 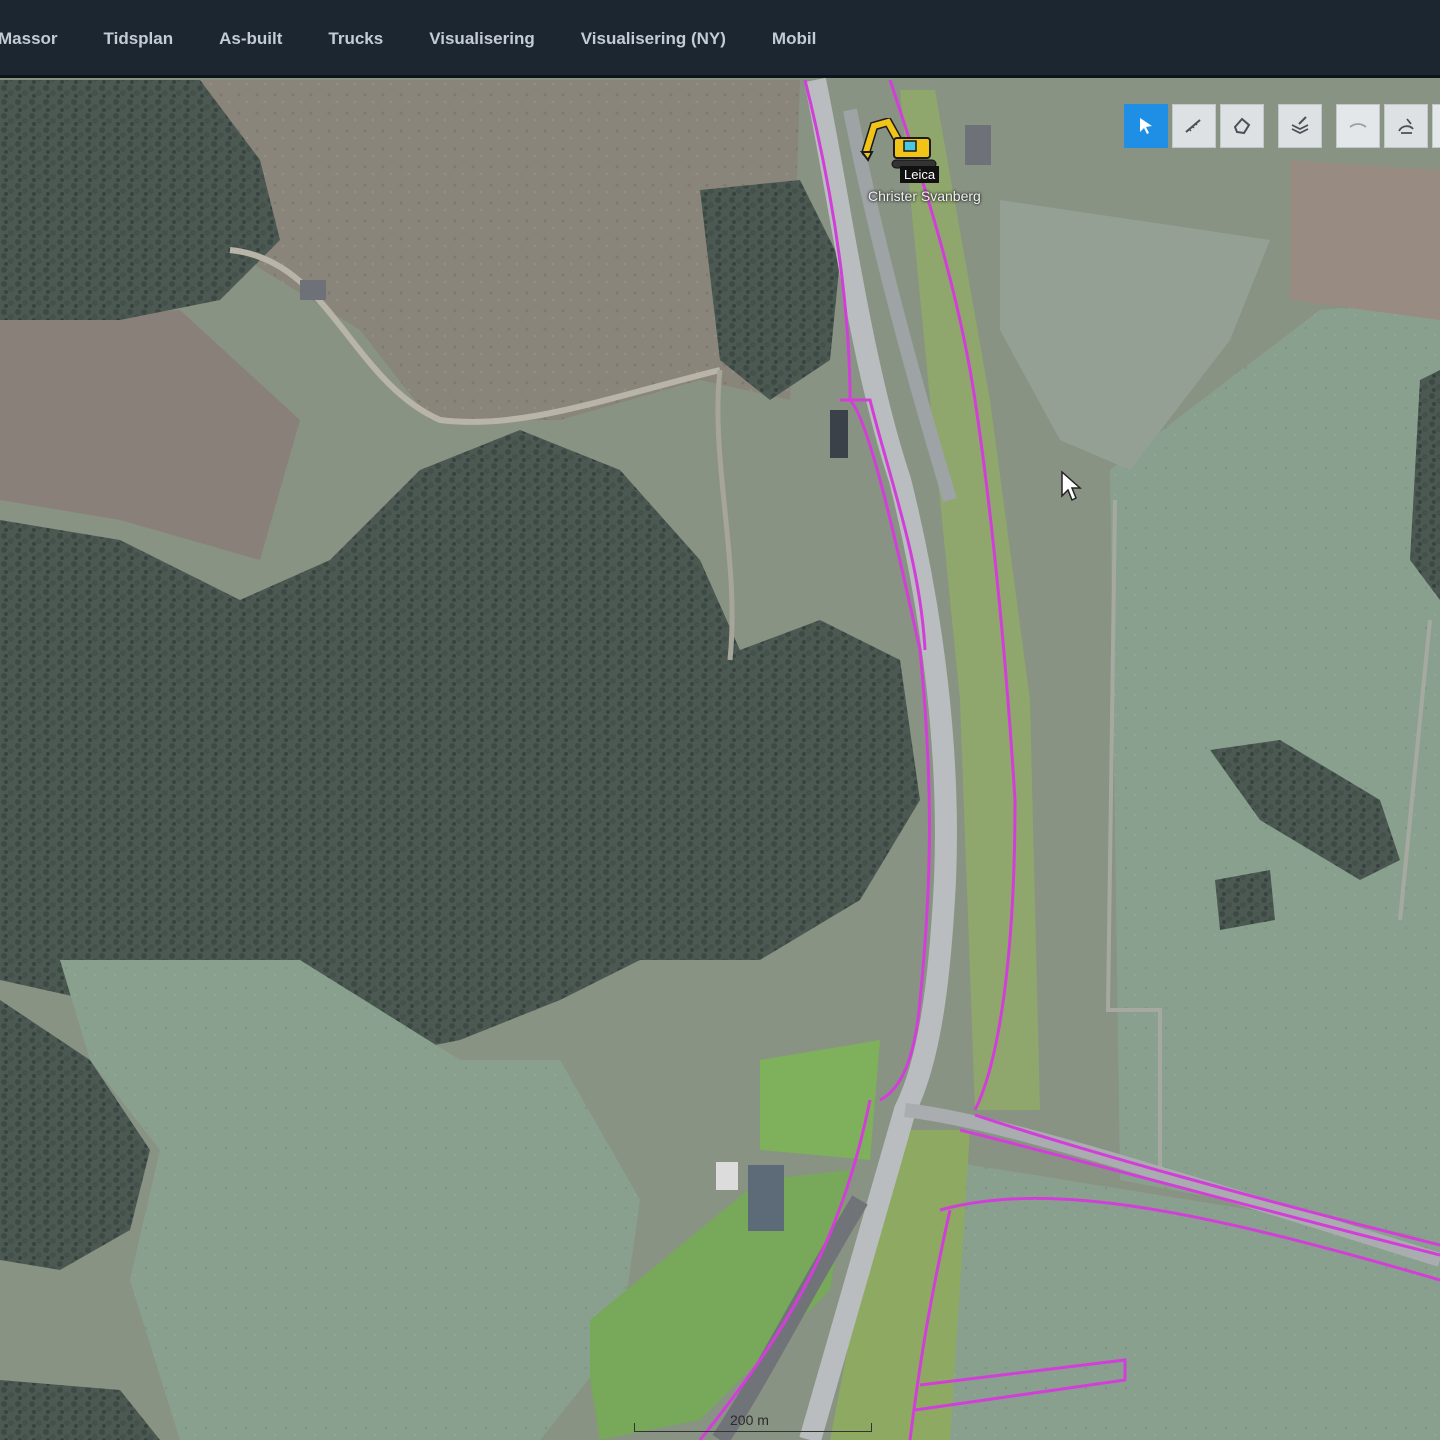 I want to click on operator-name: Christer Svanberg, so click(x=924, y=196).